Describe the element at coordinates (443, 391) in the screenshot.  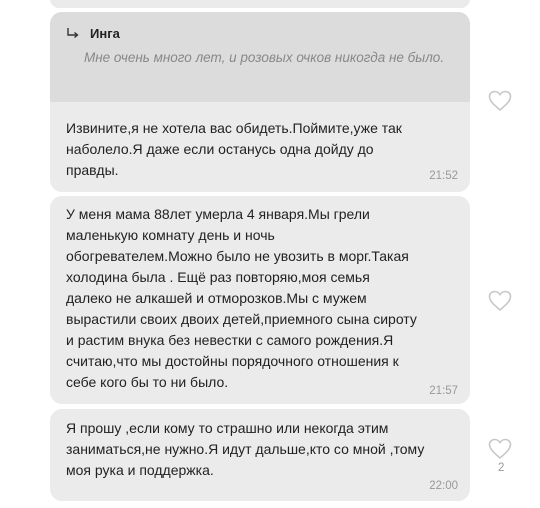
I see `message-time: 21:57` at that location.